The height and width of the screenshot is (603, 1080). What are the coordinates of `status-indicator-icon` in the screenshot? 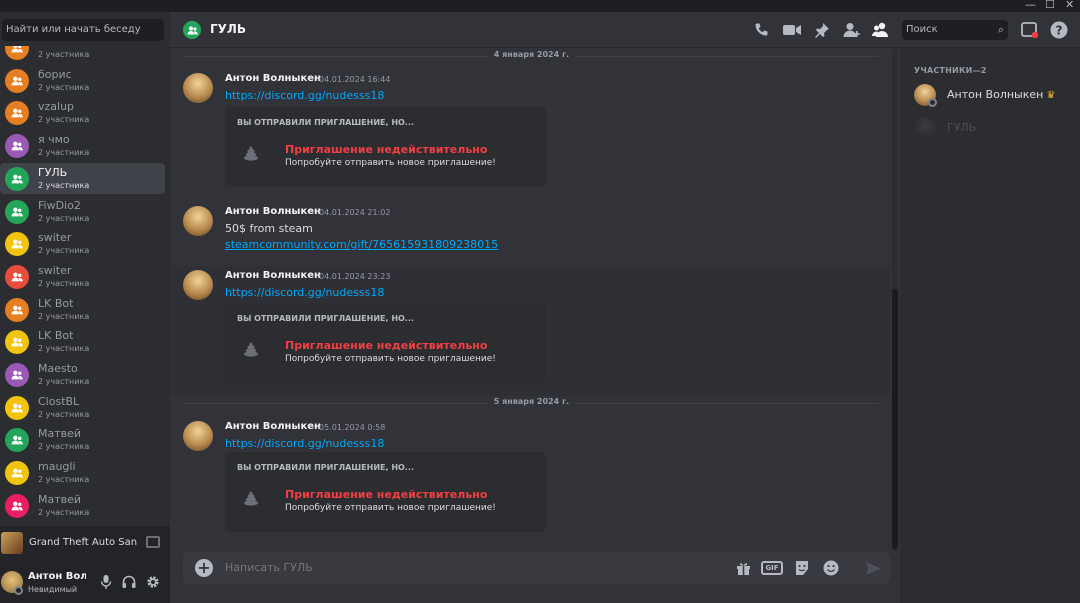 It's located at (932, 102).